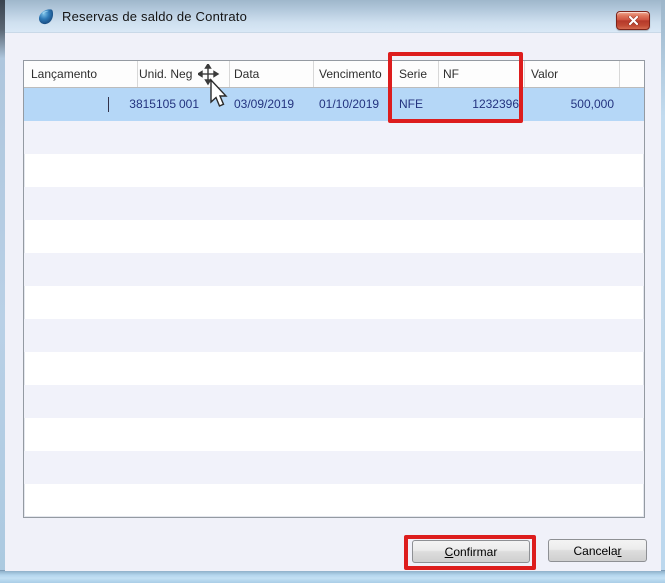 The width and height of the screenshot is (665, 583). Describe the element at coordinates (155, 16) in the screenshot. I see `window-title: Reservas de saldo de Contrato` at that location.